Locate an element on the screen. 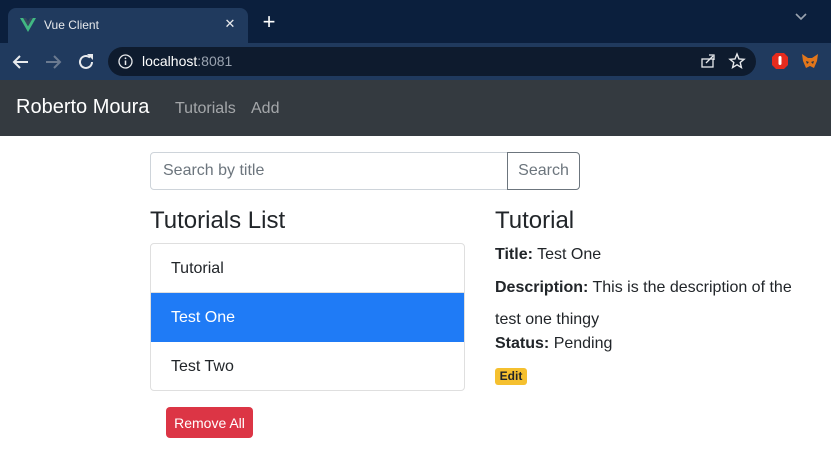 This screenshot has height=464, width=831. search-input is located at coordinates (329, 171).